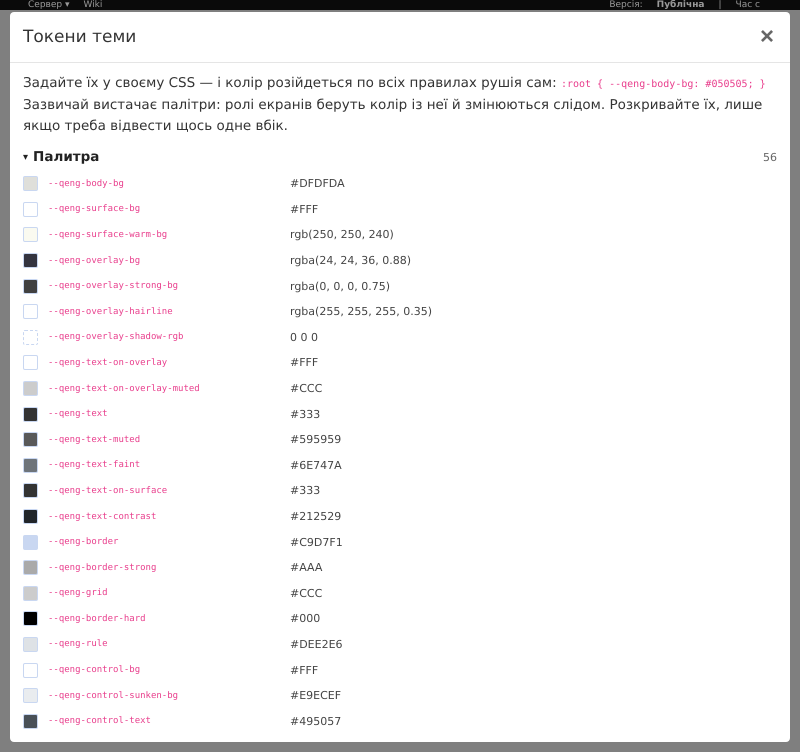  I want to click on token-name: --qeng-border, so click(83, 542).